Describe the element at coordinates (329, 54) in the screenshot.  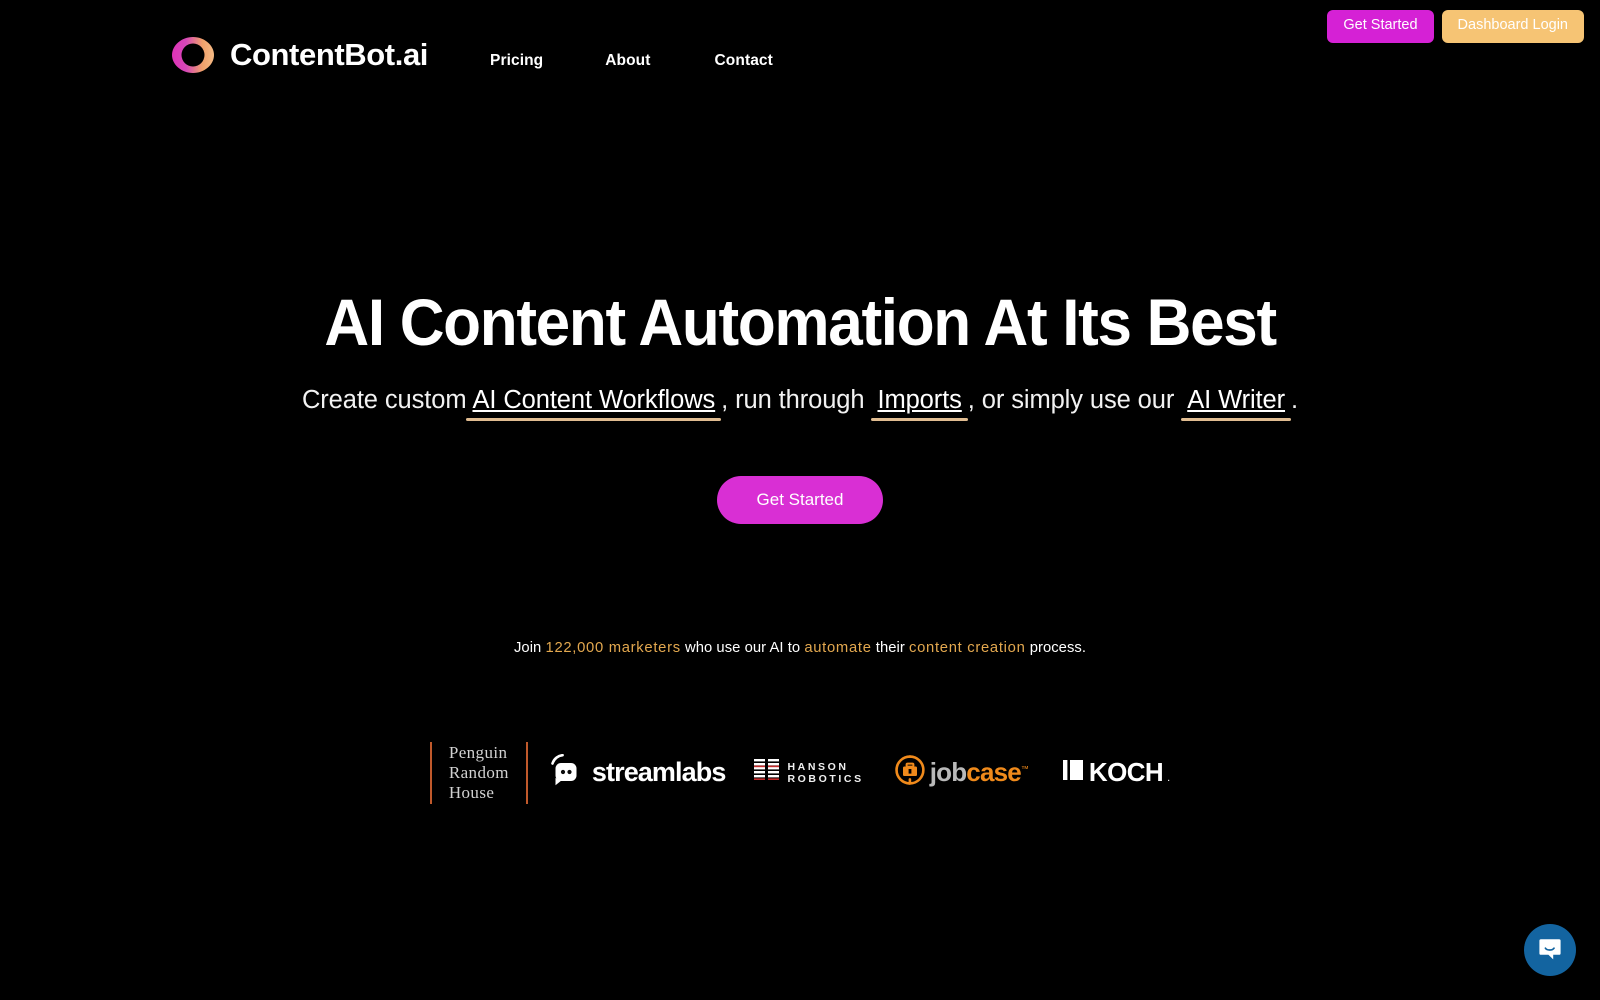
I see `brand-name: ContentBot.ai` at that location.